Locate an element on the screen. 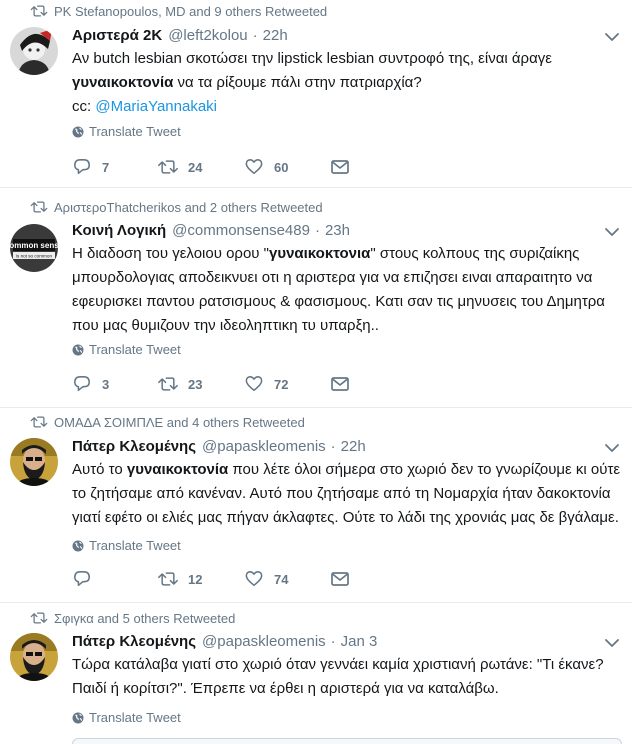 The width and height of the screenshot is (632, 744). tweet-text-part: Η διαδοση του γελοιου ορου " is located at coordinates (170, 253).